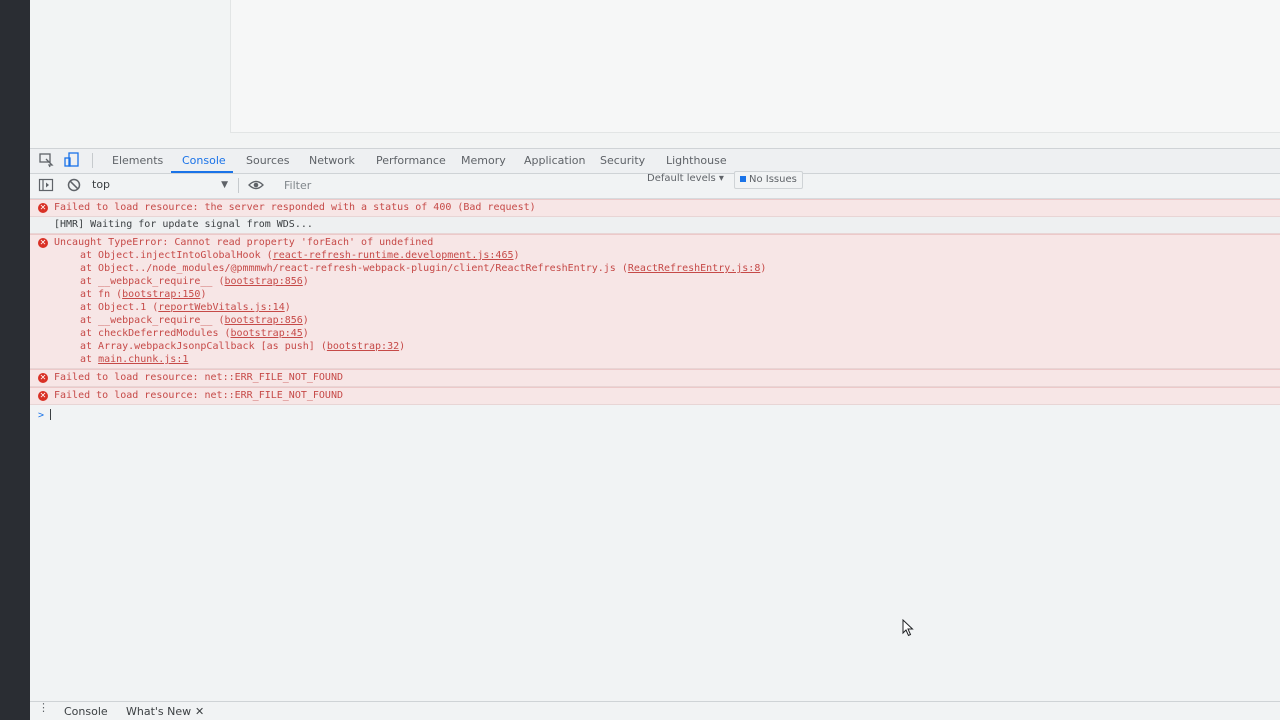 This screenshot has width=1280, height=720. Describe the element at coordinates (667, 359) in the screenshot. I see `stack-frame: at main.chunk.js:1` at that location.